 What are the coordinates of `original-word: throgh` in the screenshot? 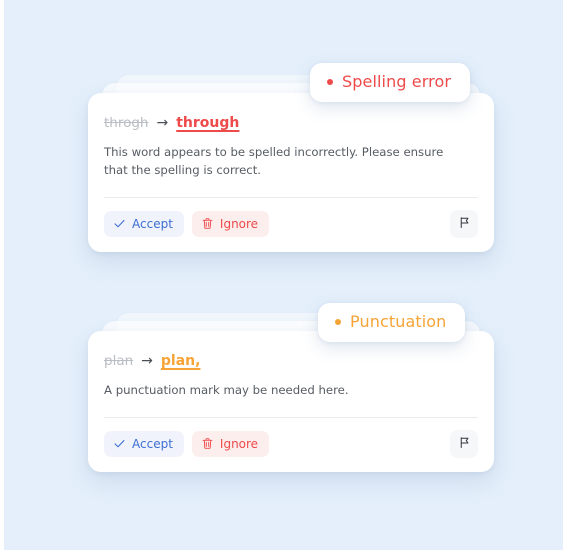 It's located at (126, 123).